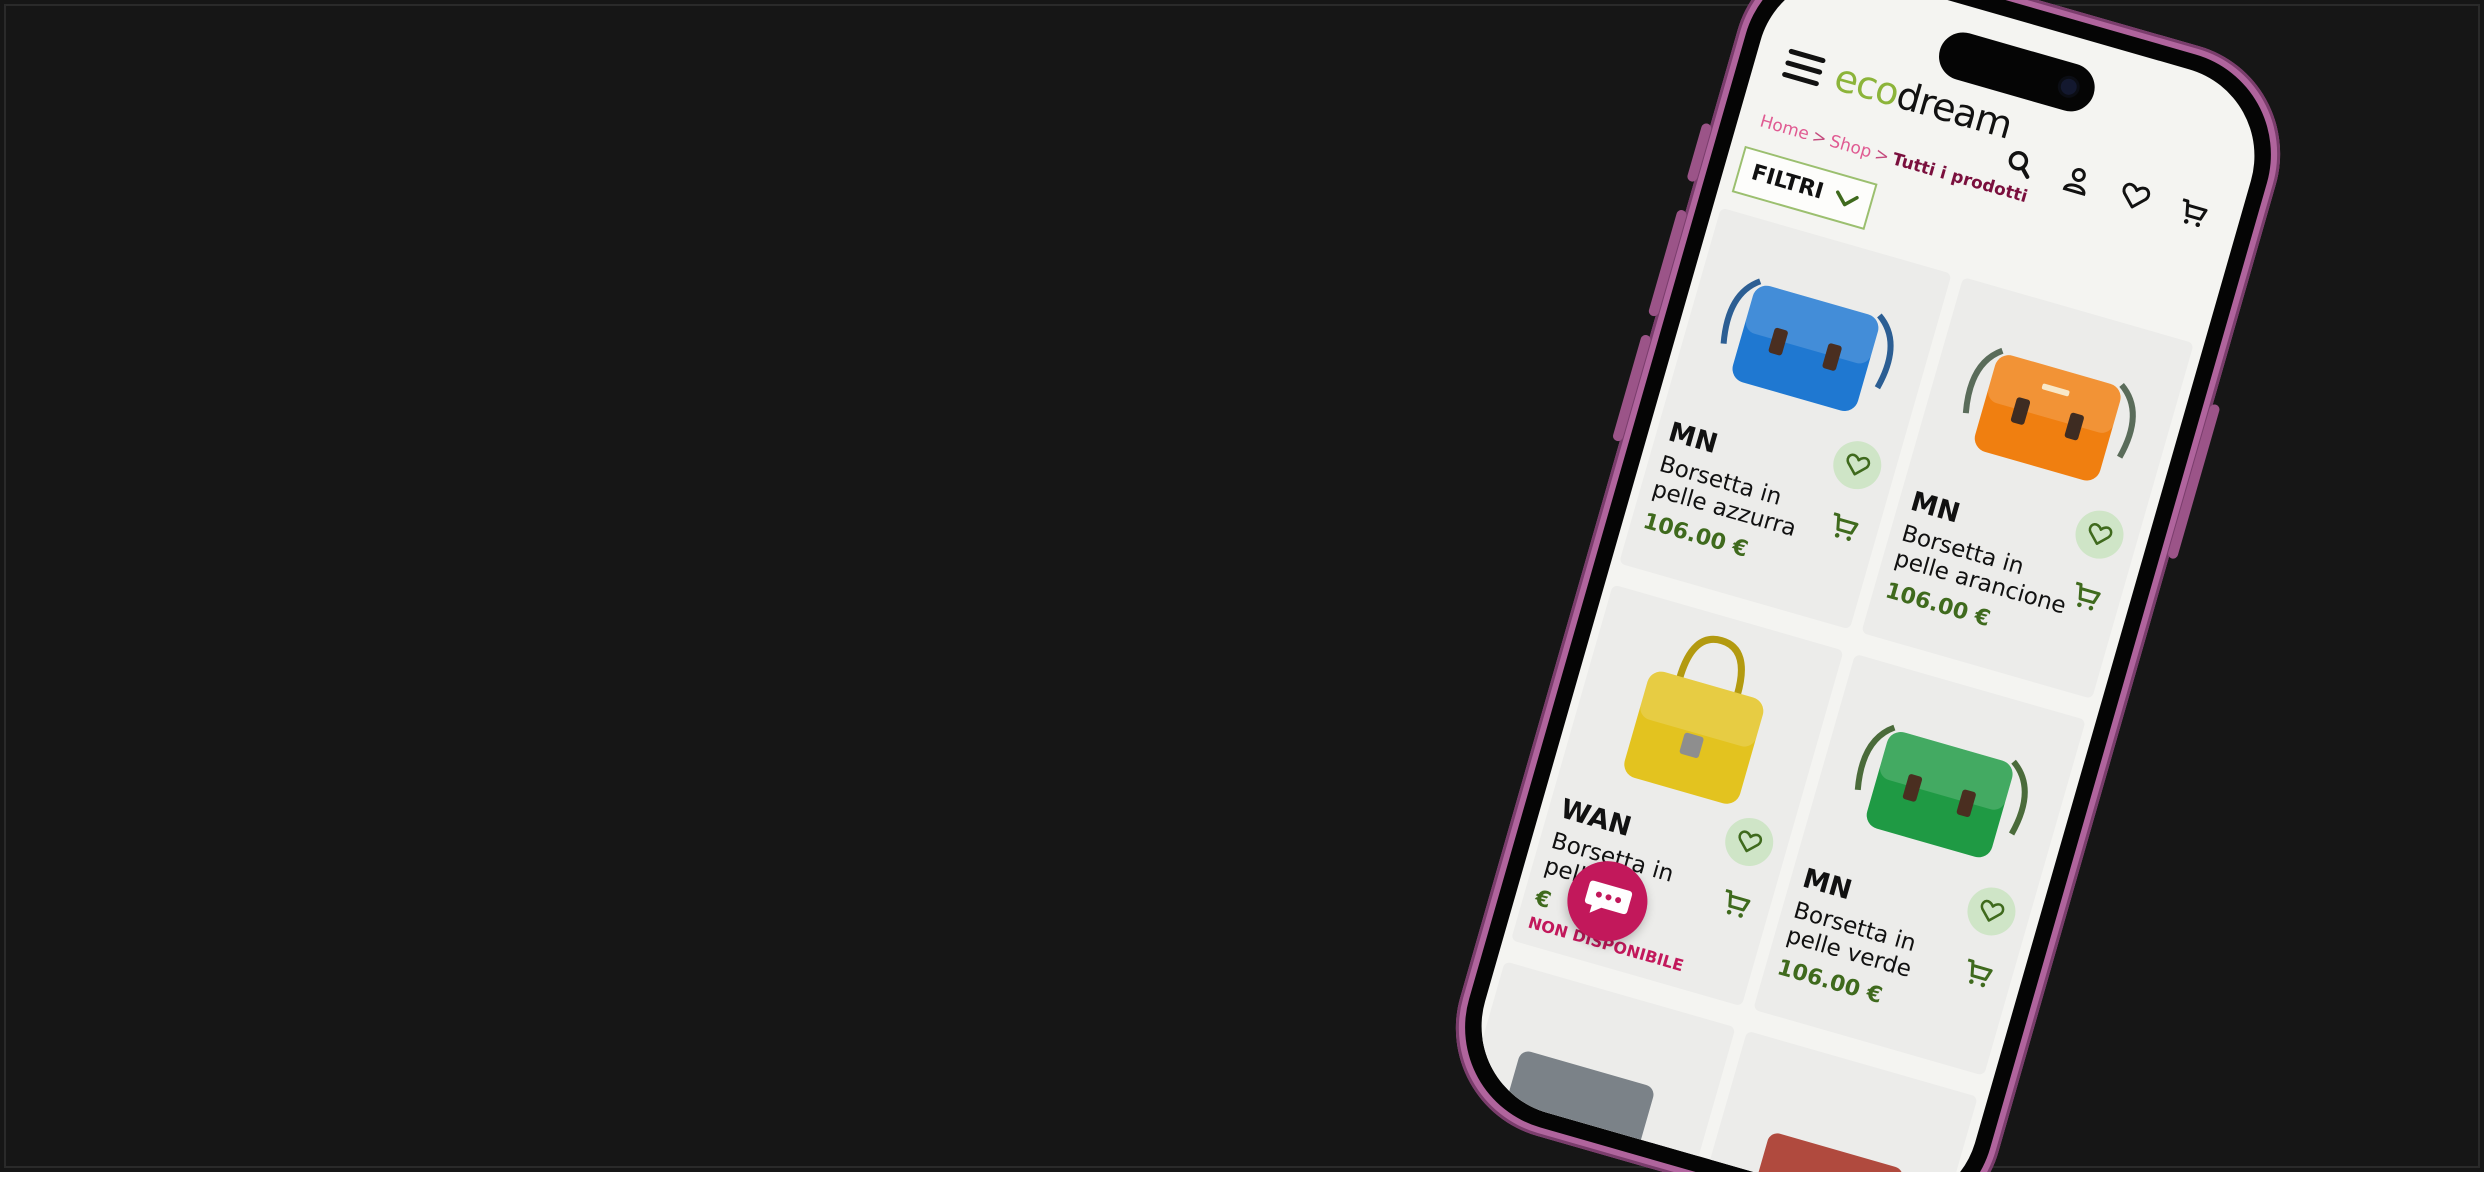 The height and width of the screenshot is (1200, 2484). What do you see at coordinates (2020, 163) in the screenshot?
I see `search-icon` at bounding box center [2020, 163].